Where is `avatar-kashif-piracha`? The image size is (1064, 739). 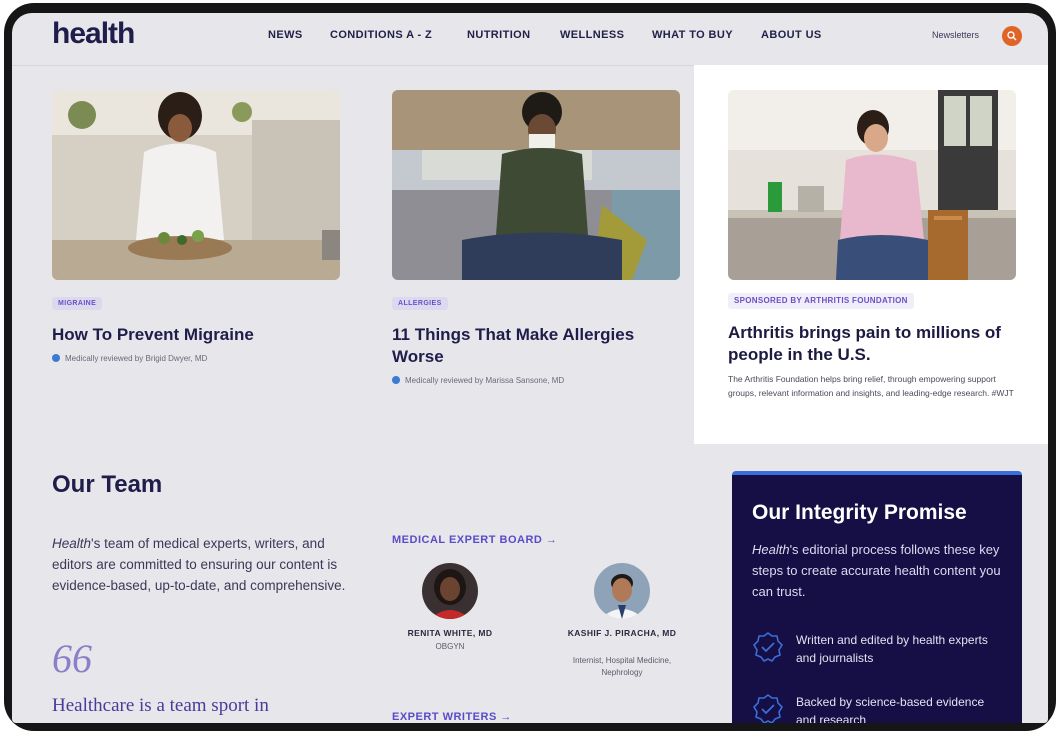 avatar-kashif-piracha is located at coordinates (622, 591).